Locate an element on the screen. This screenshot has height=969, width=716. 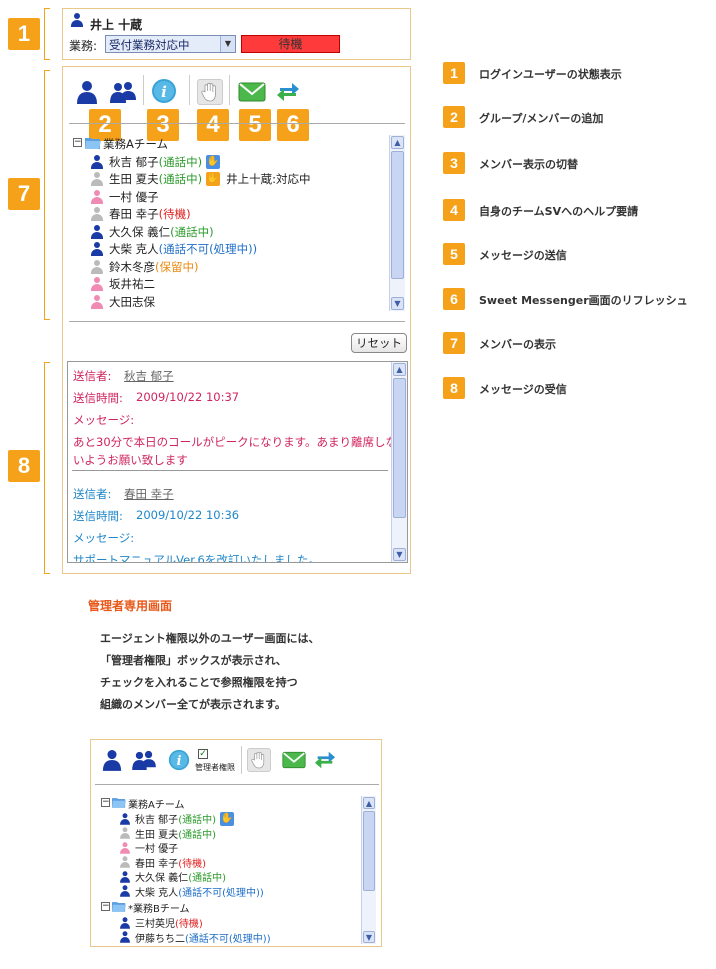
message-label: メッセージ: is located at coordinates (104, 420).